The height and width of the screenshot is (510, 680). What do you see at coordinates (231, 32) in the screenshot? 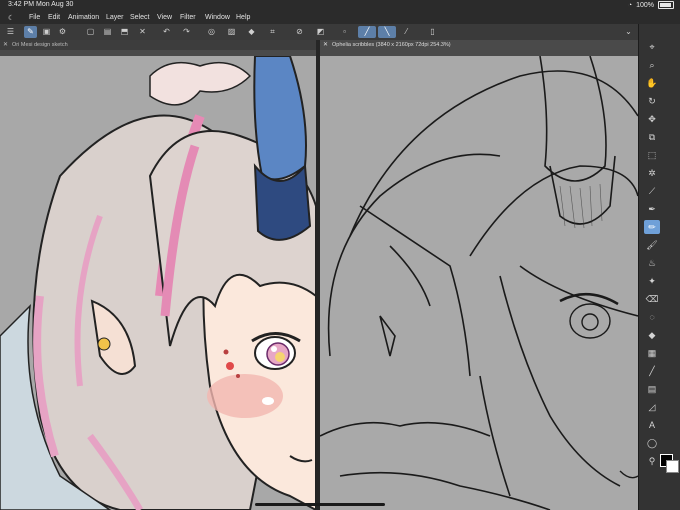
I see `selection-icon: ▨` at bounding box center [231, 32].